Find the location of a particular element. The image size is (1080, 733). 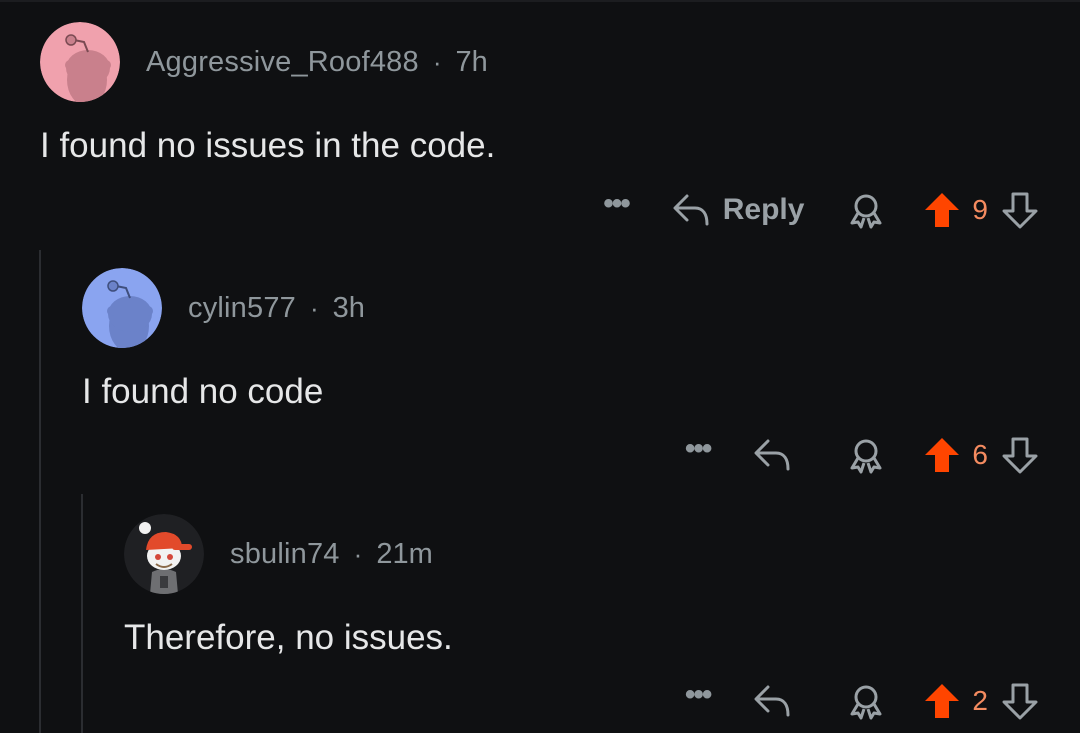

comment-3-body: Therefore, no issues. is located at coordinates (288, 637).